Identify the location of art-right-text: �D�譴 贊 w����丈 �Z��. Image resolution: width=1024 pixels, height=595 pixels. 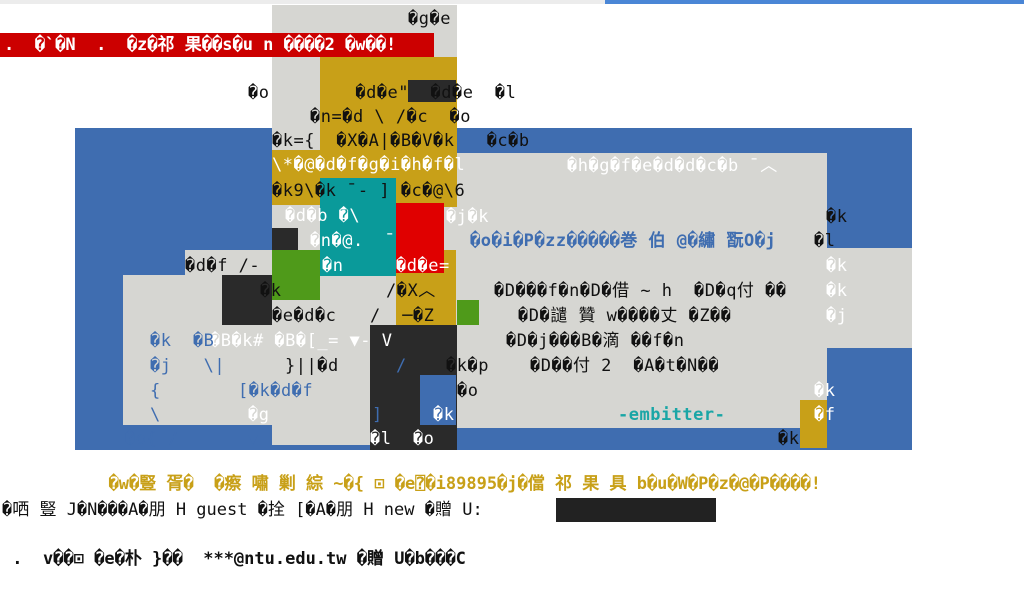
(625, 316).